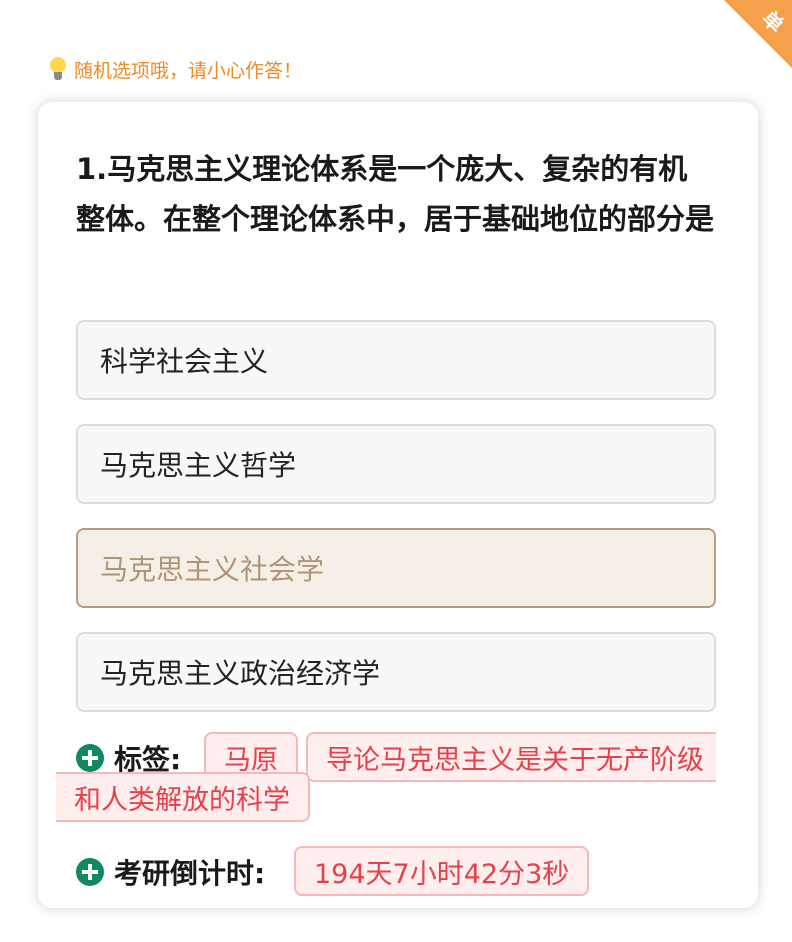 The height and width of the screenshot is (942, 792). Describe the element at coordinates (58, 69) in the screenshot. I see `lightbulb-icon` at that location.